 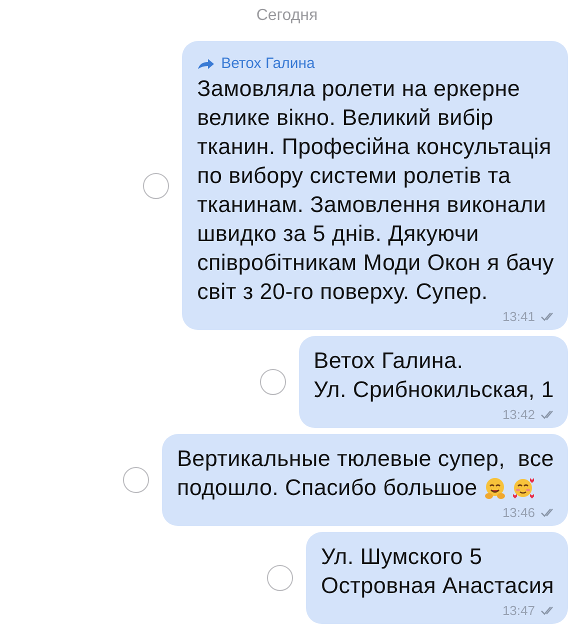 I want to click on message-time: 13:41, so click(x=518, y=316).